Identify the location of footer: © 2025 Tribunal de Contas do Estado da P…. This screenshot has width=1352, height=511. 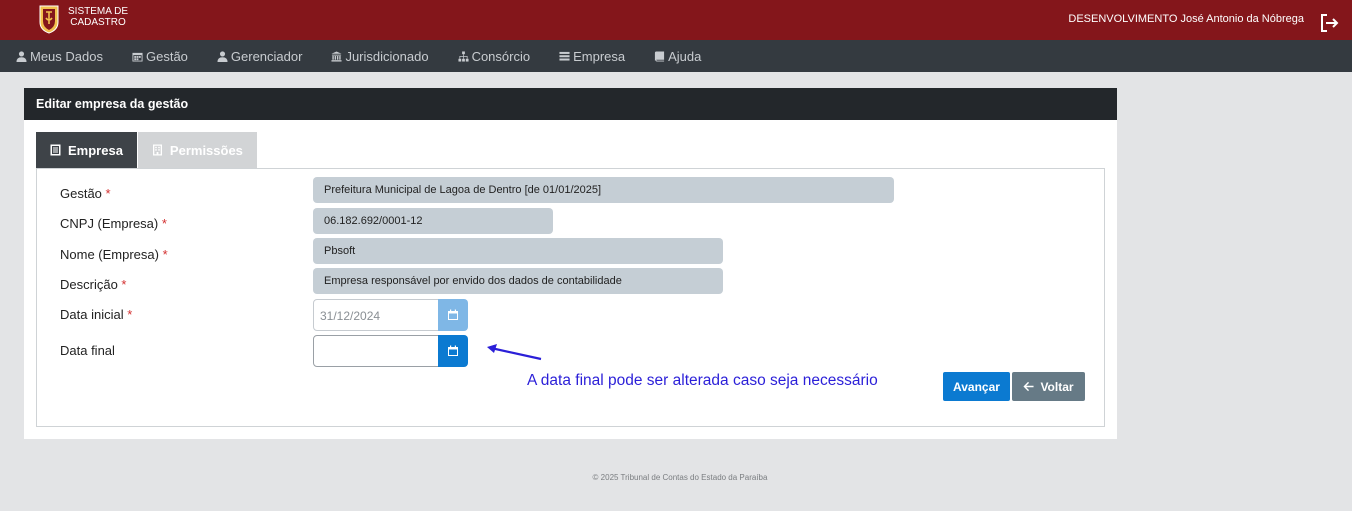
(680, 477).